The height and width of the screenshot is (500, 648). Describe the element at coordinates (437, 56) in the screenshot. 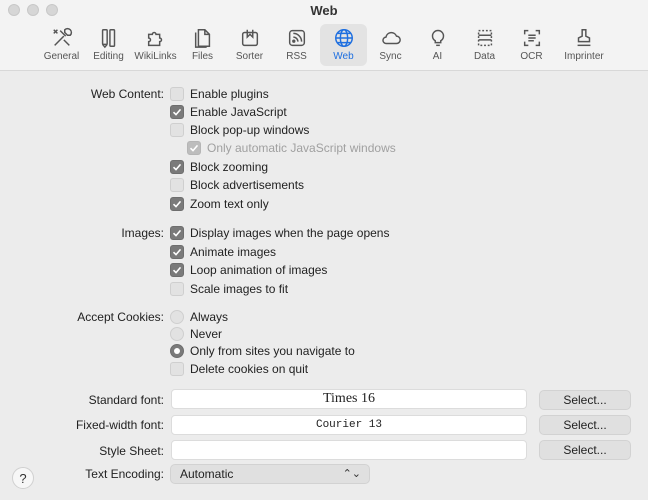

I see `tab-label: AI` at that location.